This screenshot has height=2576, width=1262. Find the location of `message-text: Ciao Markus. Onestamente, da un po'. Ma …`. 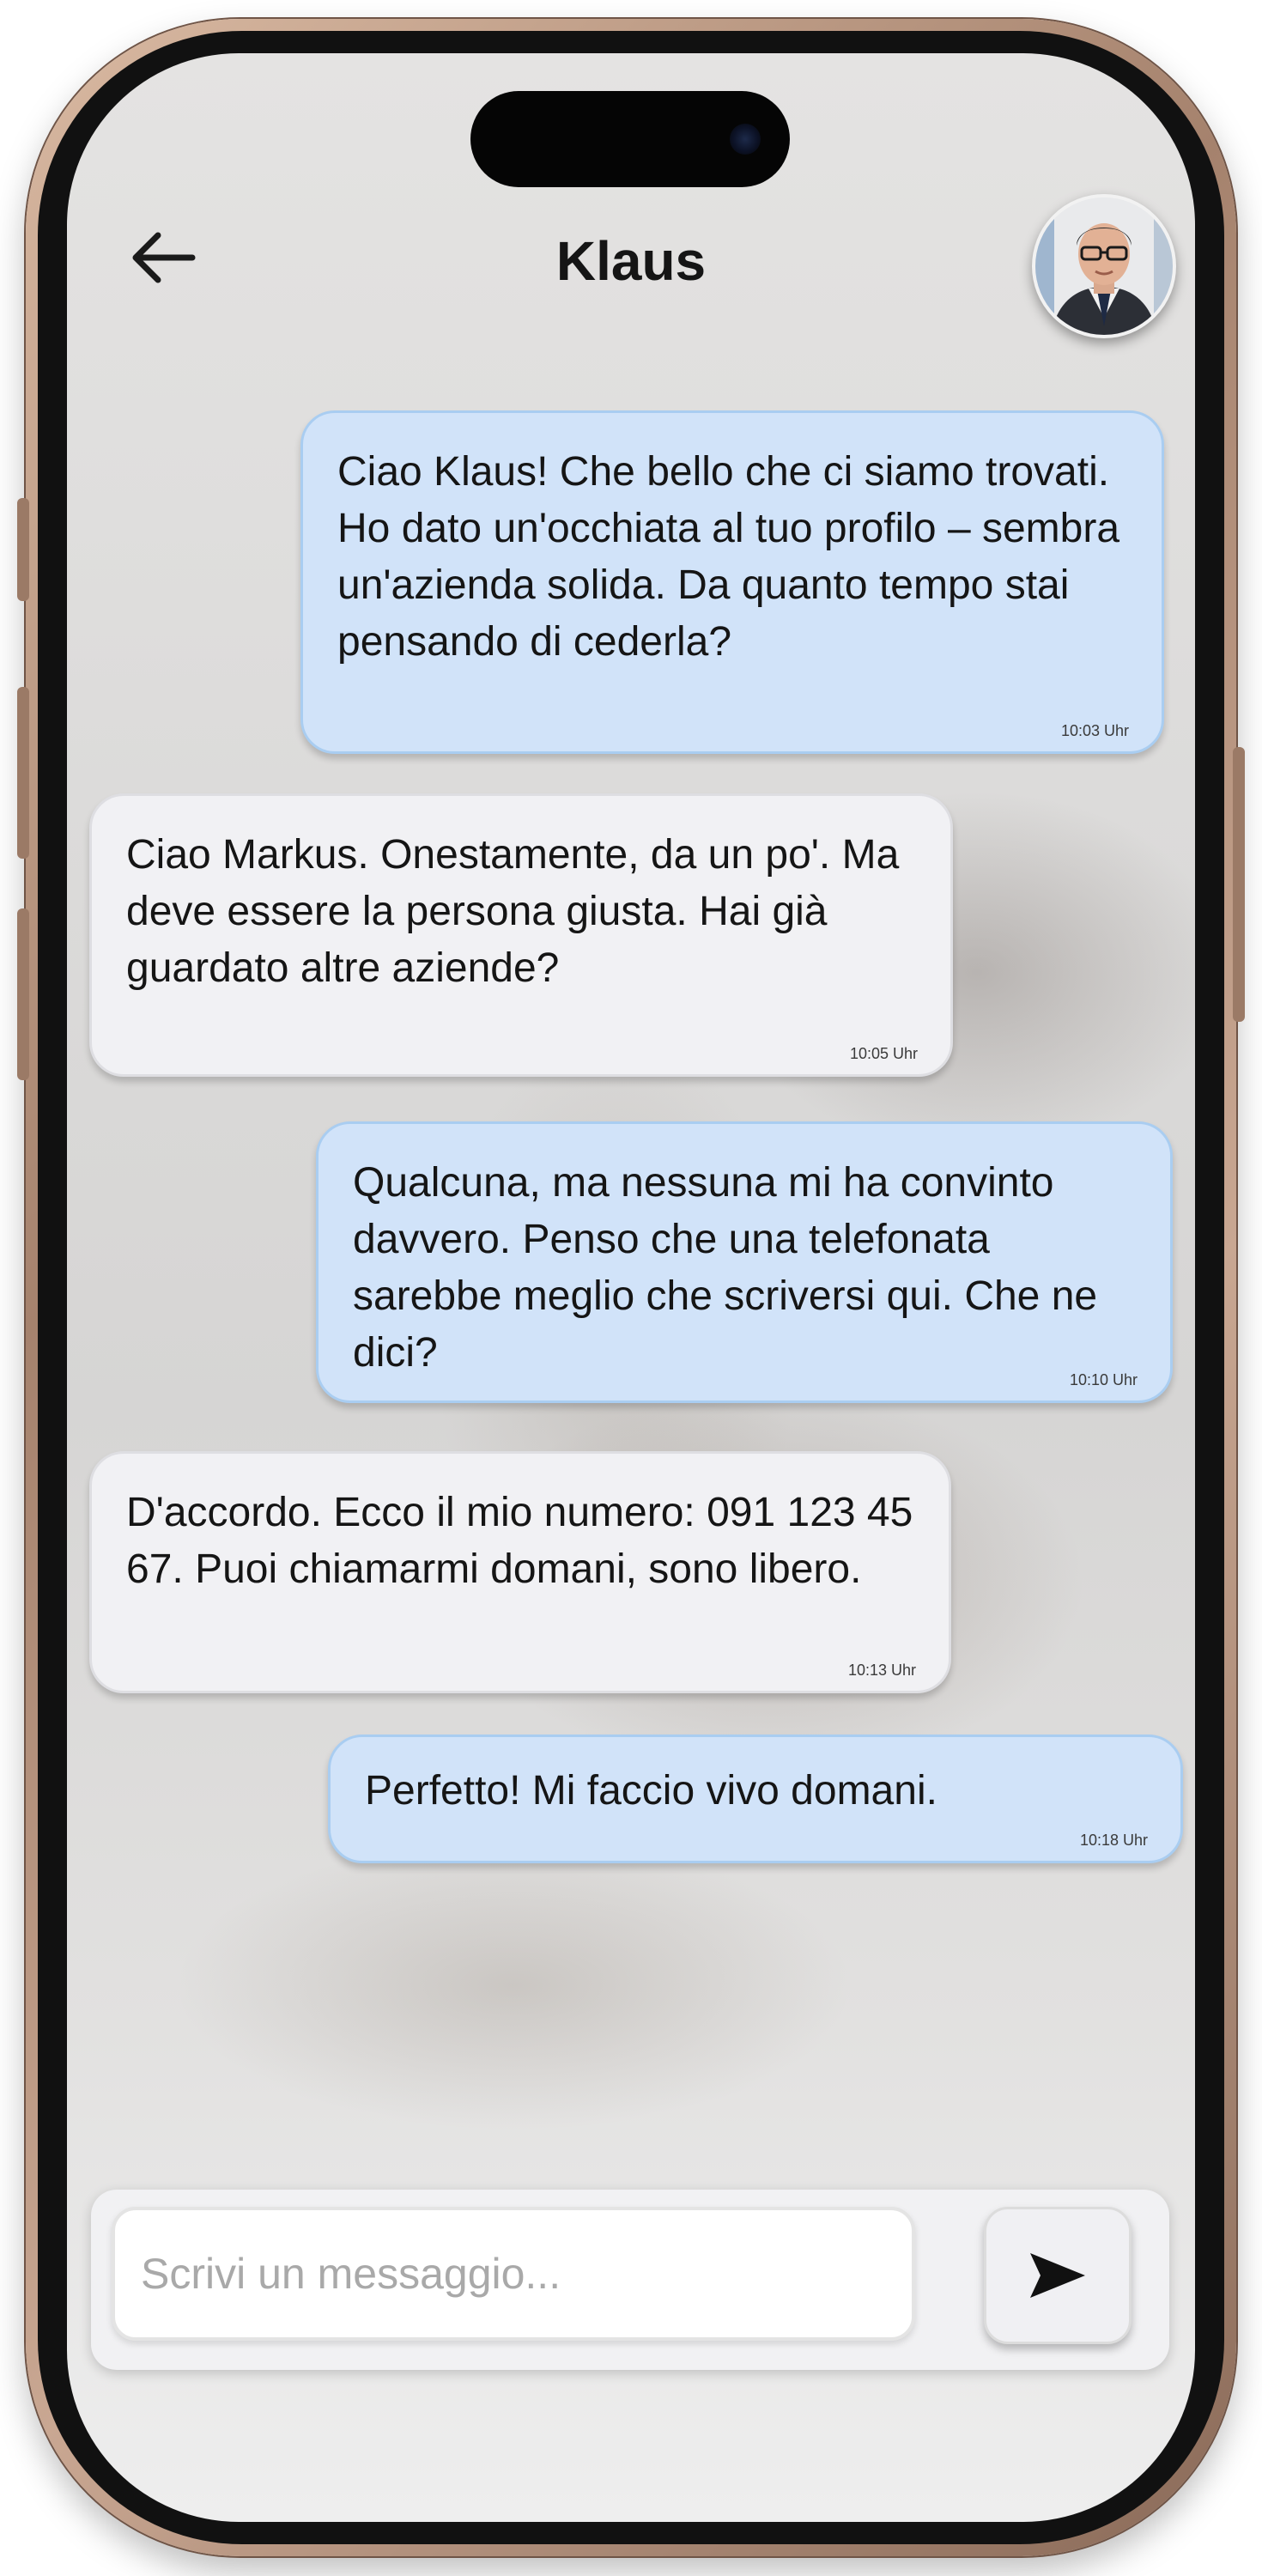

message-text: Ciao Markus. Onestamente, da un po'. Ma … is located at coordinates (513, 911).